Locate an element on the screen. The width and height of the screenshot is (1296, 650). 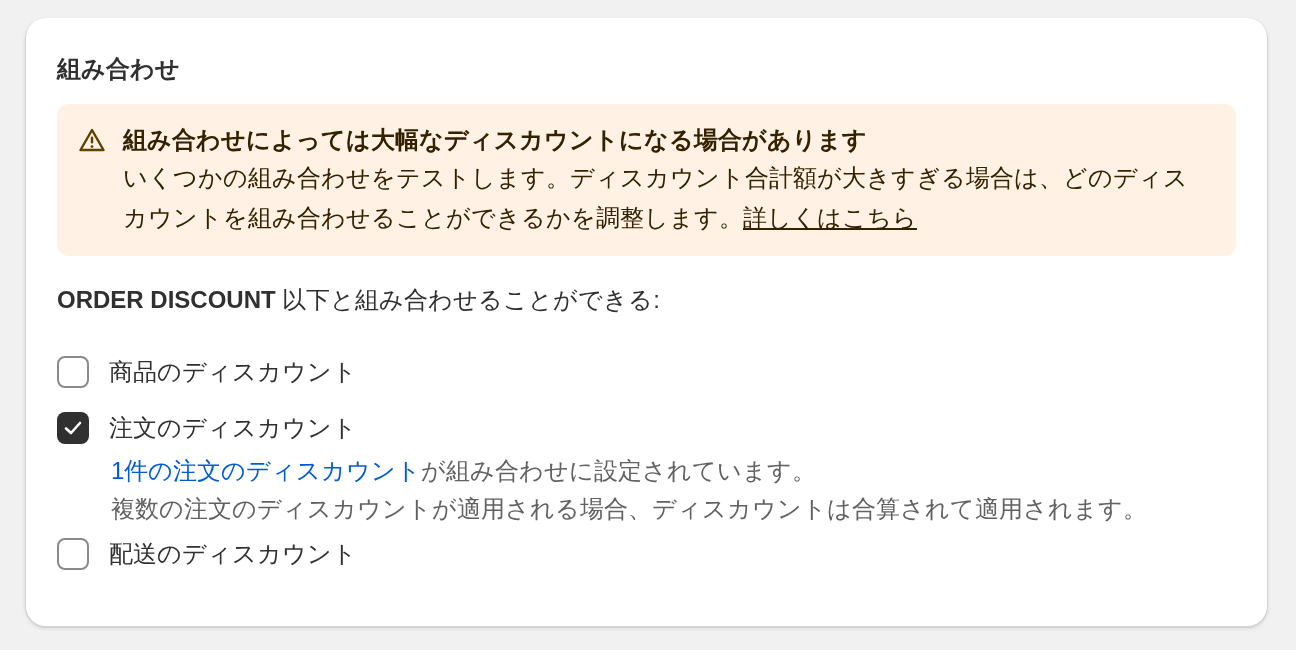
checkmark-icon is located at coordinates (73, 428).